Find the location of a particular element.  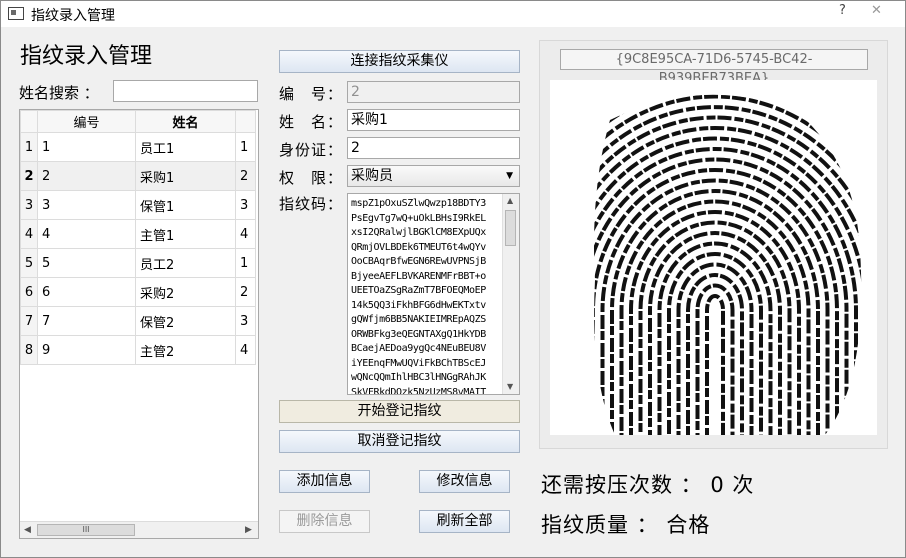

table-row: 6 6 采购2 2 is located at coordinates (138, 292).